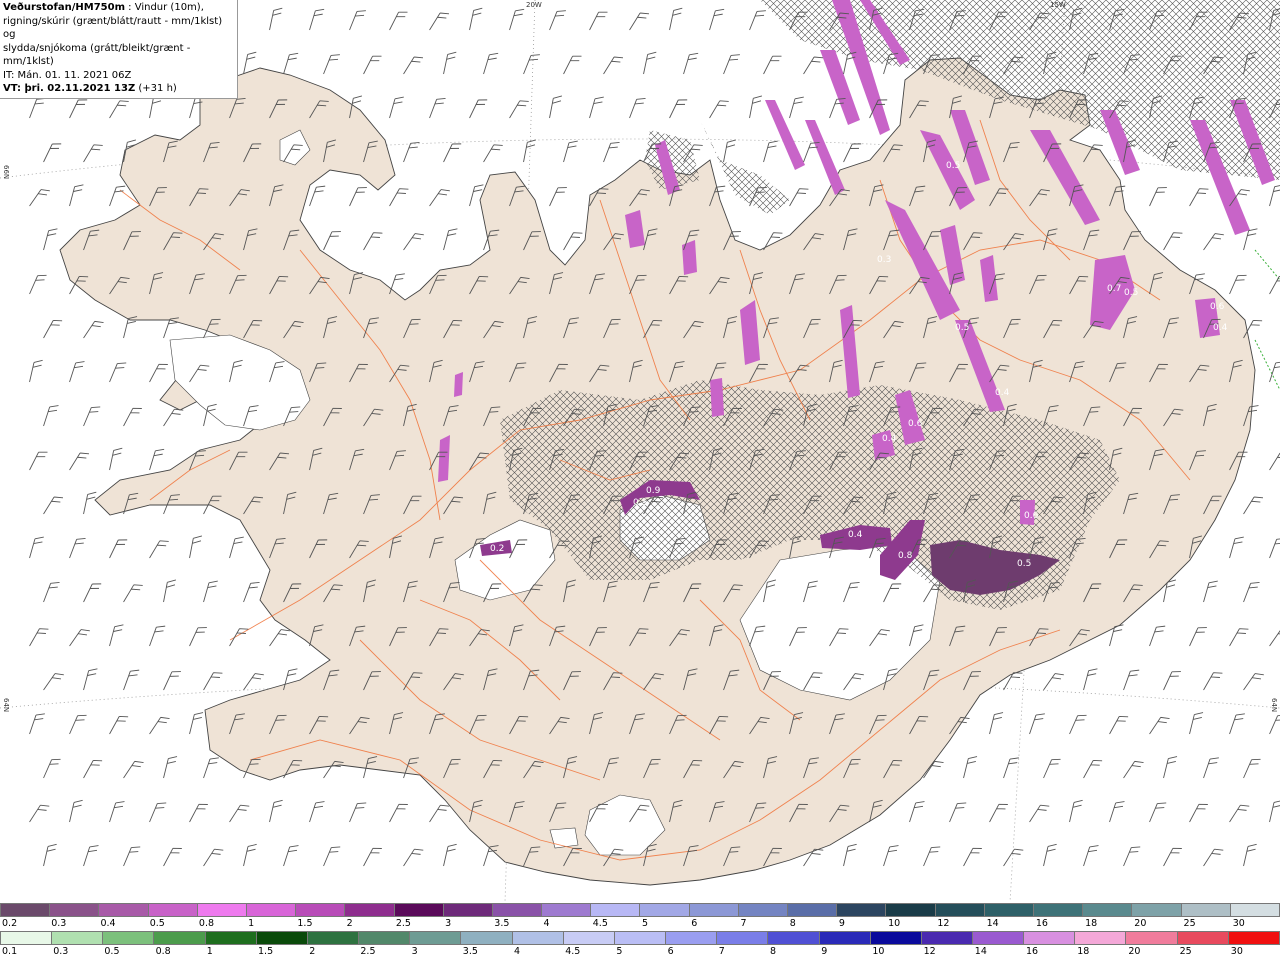  I want to click on valid-time: VT: þri. 02.11.2021 13Z, so click(69, 88).